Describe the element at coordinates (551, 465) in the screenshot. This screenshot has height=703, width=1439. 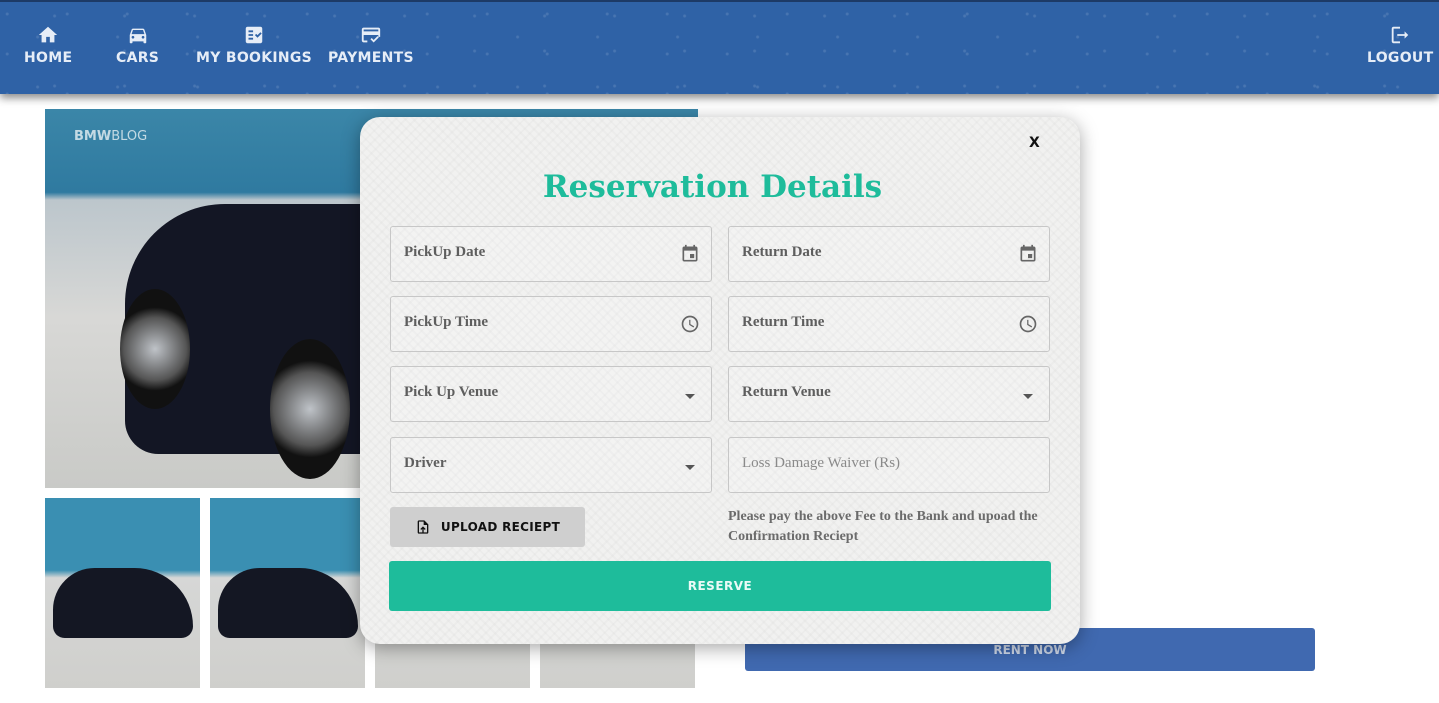
I see `driver-select: Driver` at that location.